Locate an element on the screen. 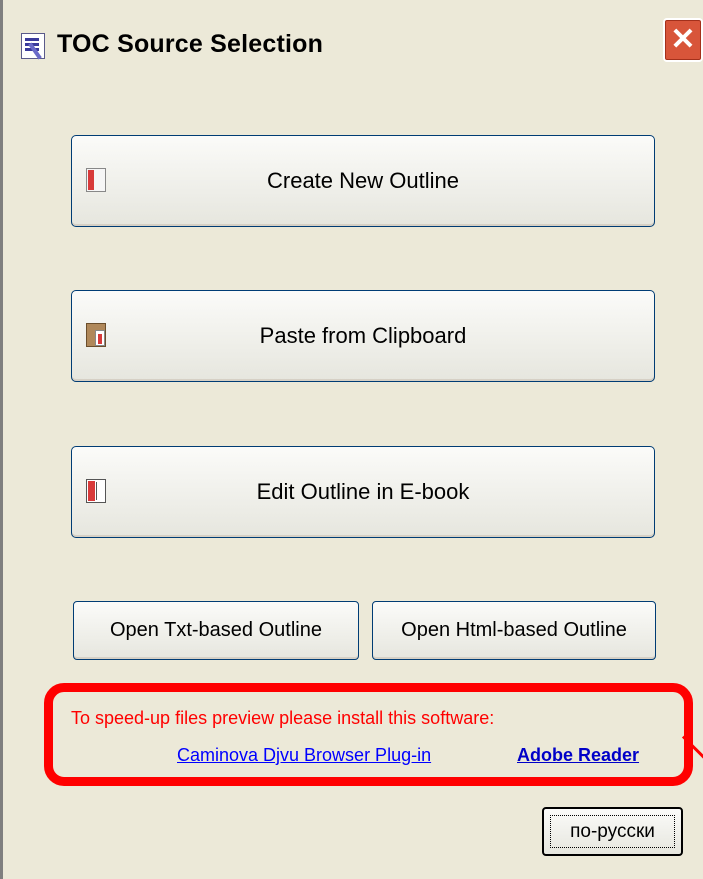  djvu-plugin-link: Caminova Djvu Browser Plug-in is located at coordinates (304, 755).